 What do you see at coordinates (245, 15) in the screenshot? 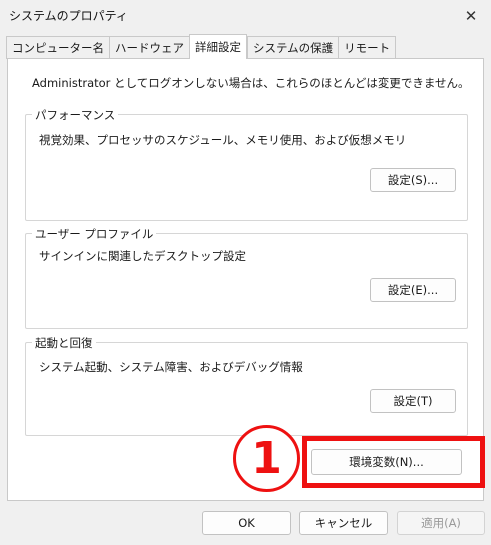
I see `title-bar: システムのプロパティ ✕` at bounding box center [245, 15].